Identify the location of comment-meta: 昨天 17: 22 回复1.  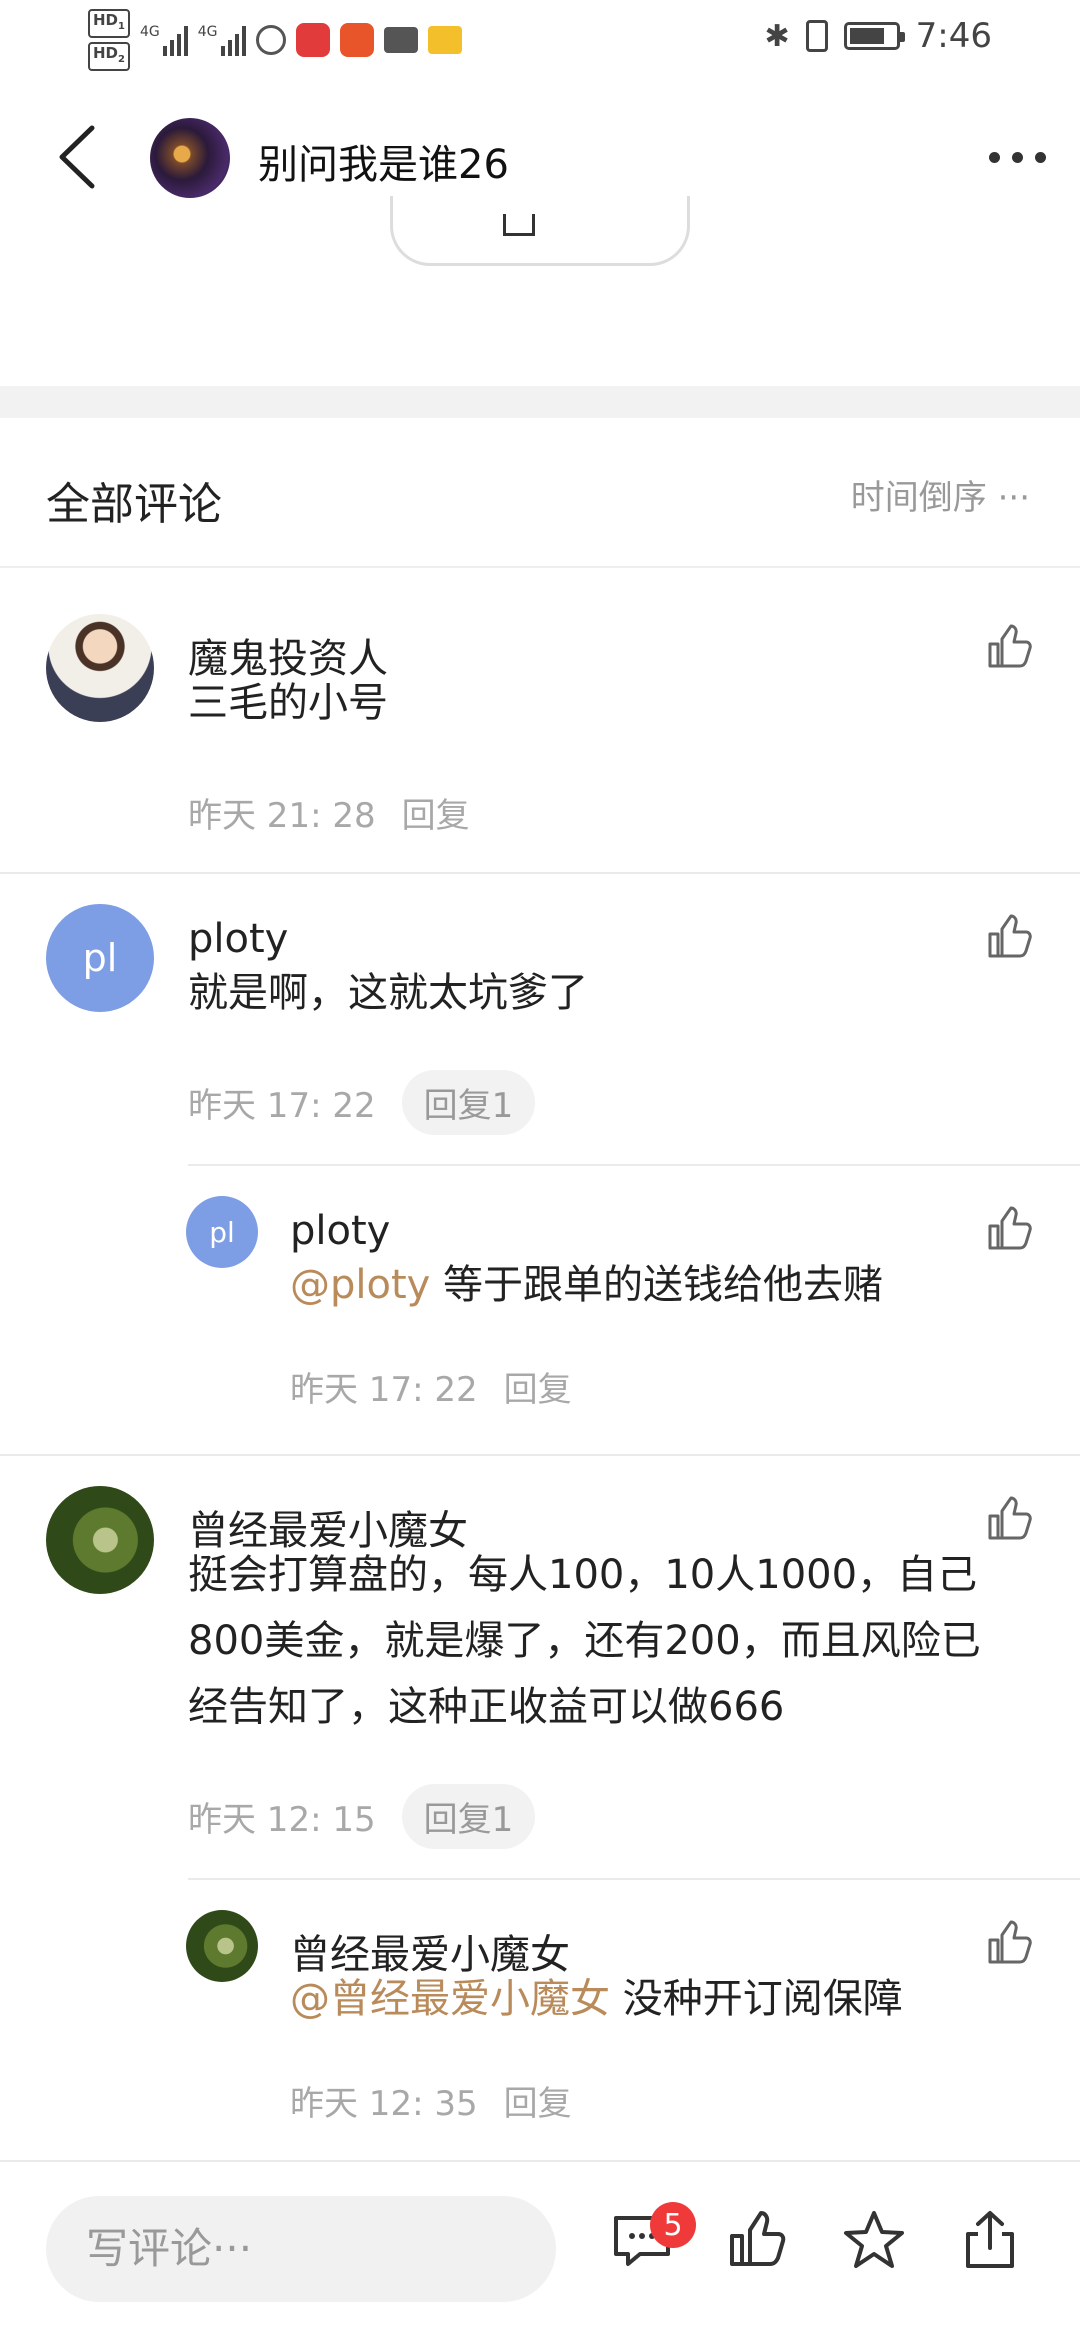
(362, 1102).